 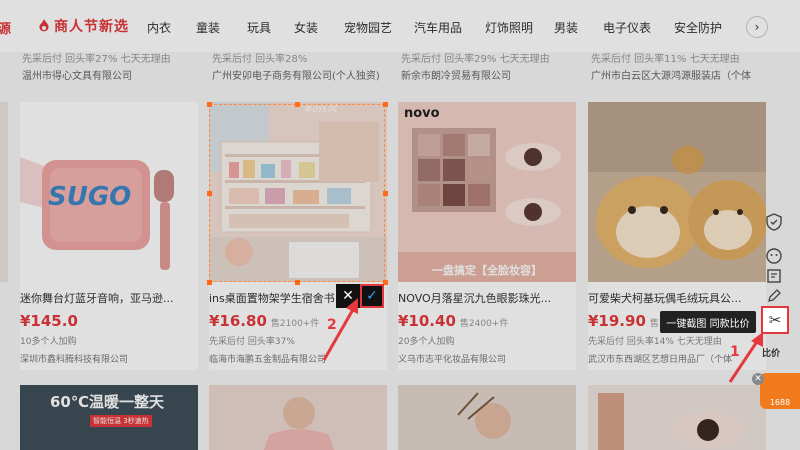 What do you see at coordinates (332, 325) in the screenshot?
I see `step-number-2: 2` at bounding box center [332, 325].